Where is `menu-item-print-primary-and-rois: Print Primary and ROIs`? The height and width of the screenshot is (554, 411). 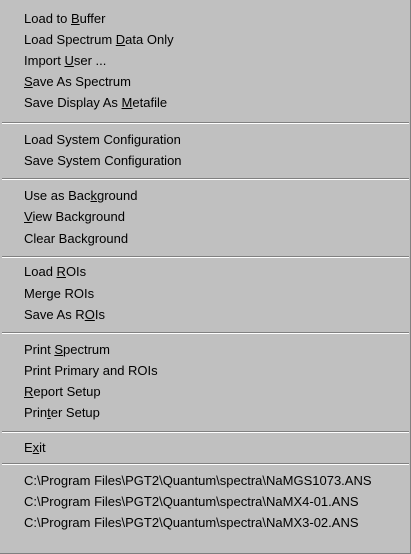
menu-item-print-primary-and-rois: Print Primary and ROIs is located at coordinates (204, 370).